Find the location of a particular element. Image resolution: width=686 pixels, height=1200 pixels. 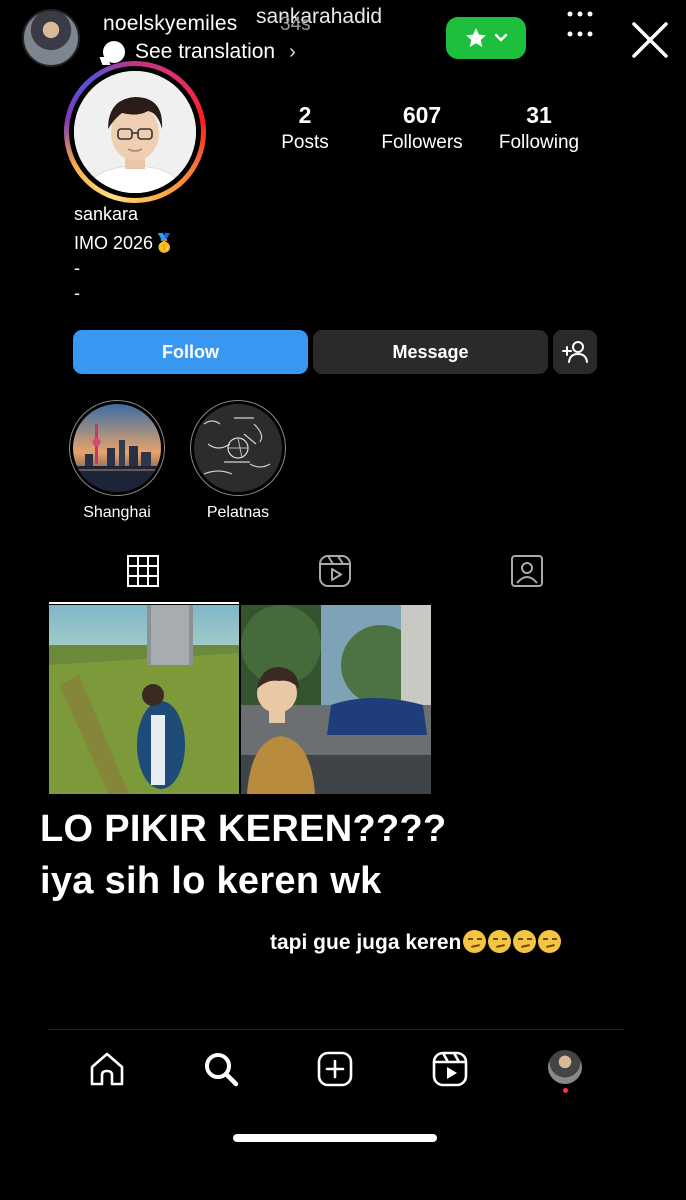

profile-avatar is located at coordinates (135, 132).